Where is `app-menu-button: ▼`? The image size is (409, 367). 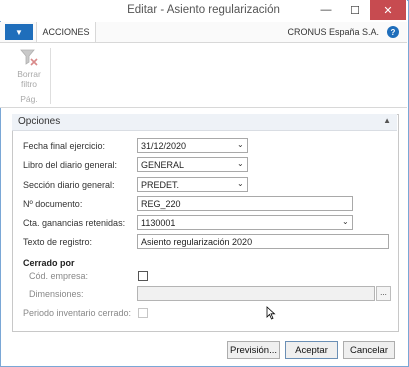
app-menu-button: ▼ is located at coordinates (19, 32).